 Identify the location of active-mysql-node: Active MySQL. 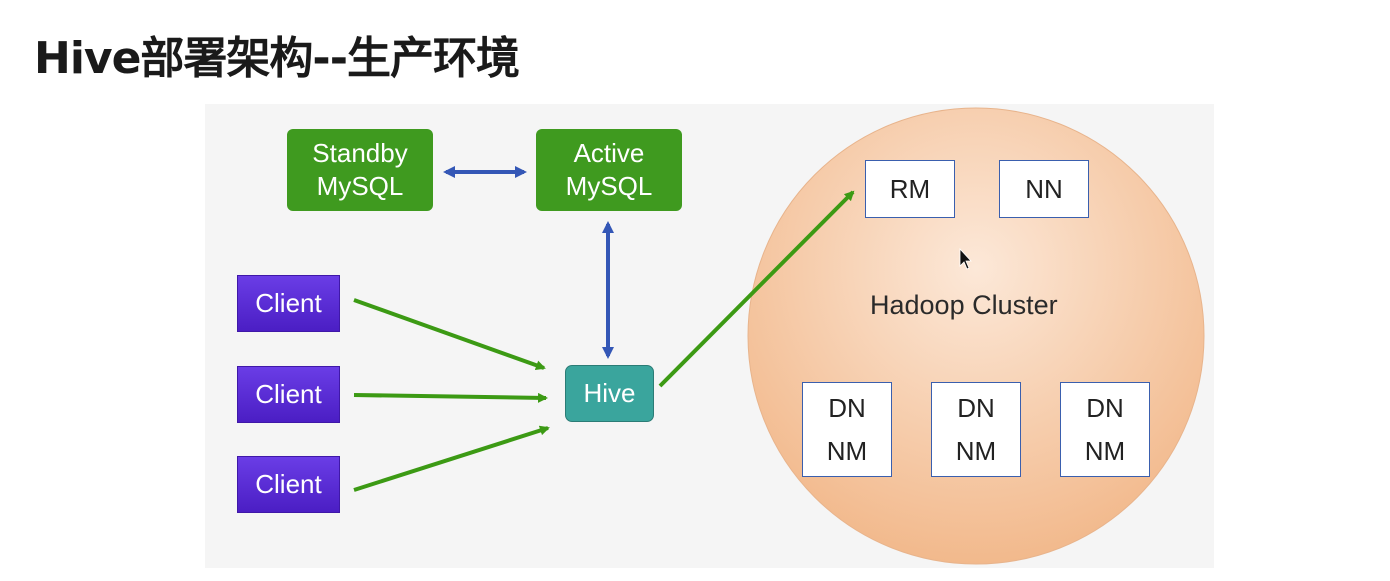
(609, 170).